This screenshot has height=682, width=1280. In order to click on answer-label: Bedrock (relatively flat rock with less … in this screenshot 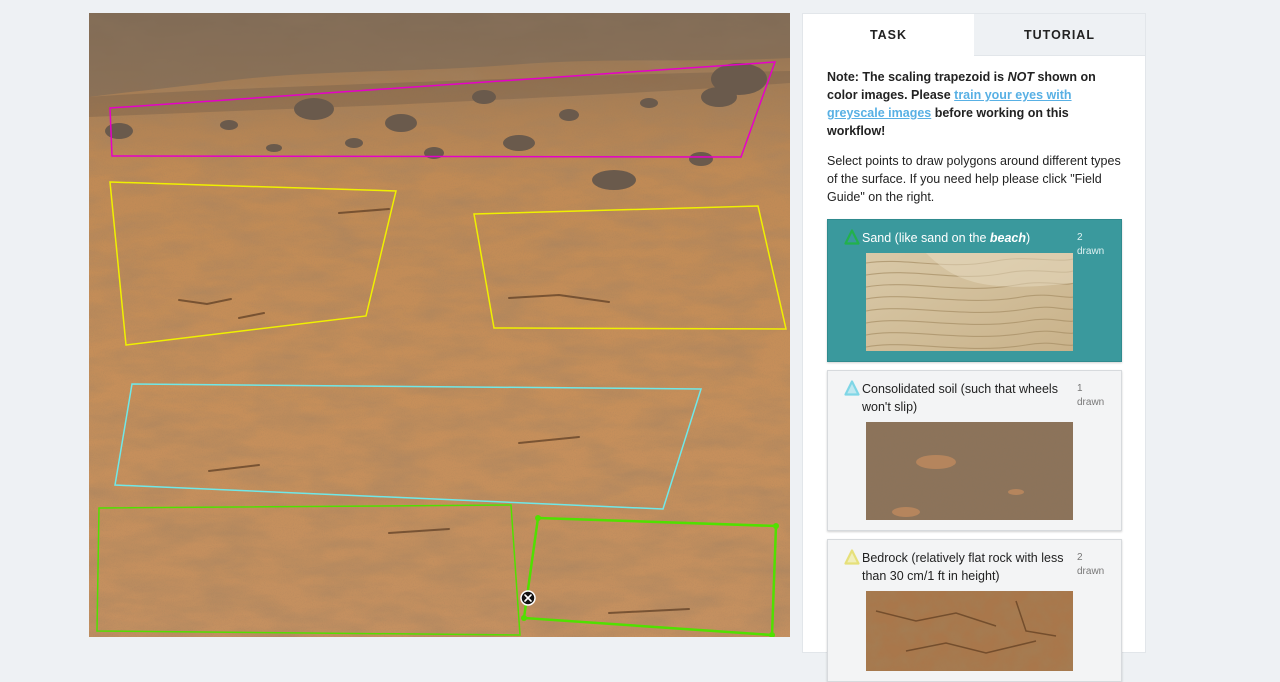, I will do `click(963, 567)`.